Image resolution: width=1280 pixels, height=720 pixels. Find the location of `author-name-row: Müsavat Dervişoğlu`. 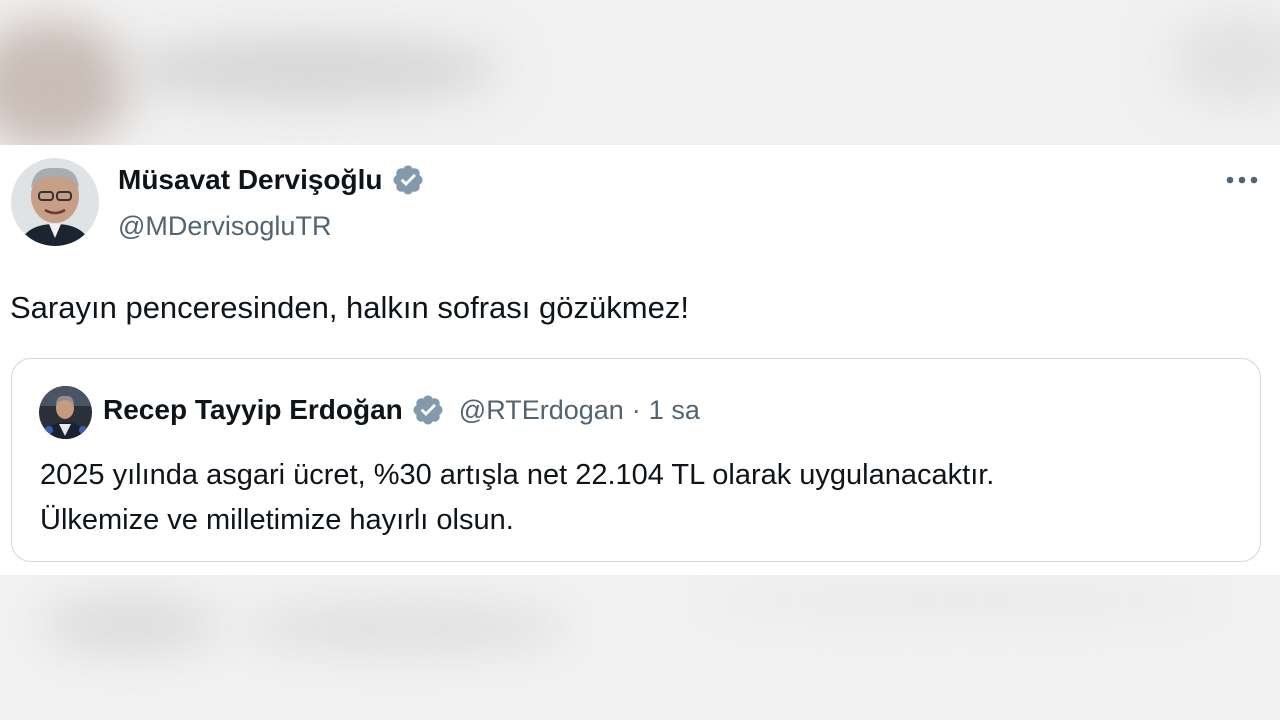

author-name-row: Müsavat Dervişoğlu is located at coordinates (271, 180).